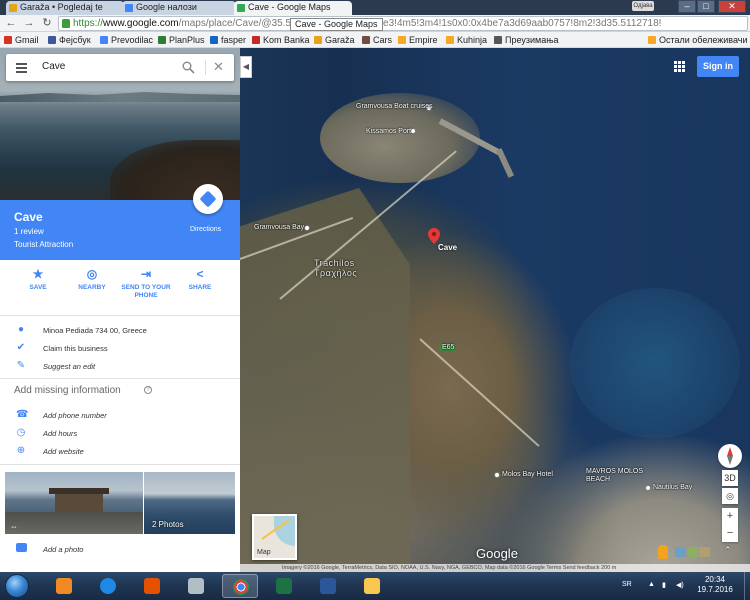 The height and width of the screenshot is (600, 750). I want to click on add-phone-row: ☎ Add phone number, so click(120, 415).